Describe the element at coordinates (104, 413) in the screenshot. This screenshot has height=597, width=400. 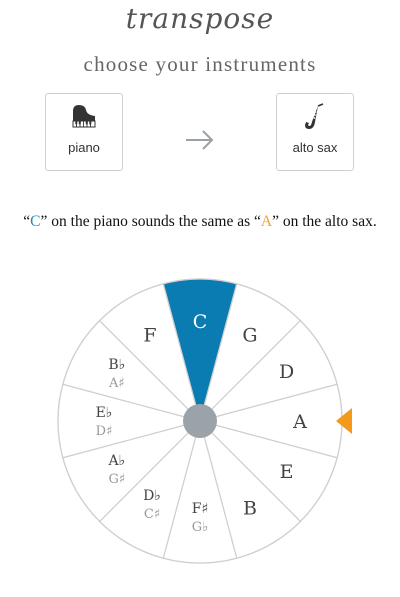
I see `note-label: E♭` at that location.